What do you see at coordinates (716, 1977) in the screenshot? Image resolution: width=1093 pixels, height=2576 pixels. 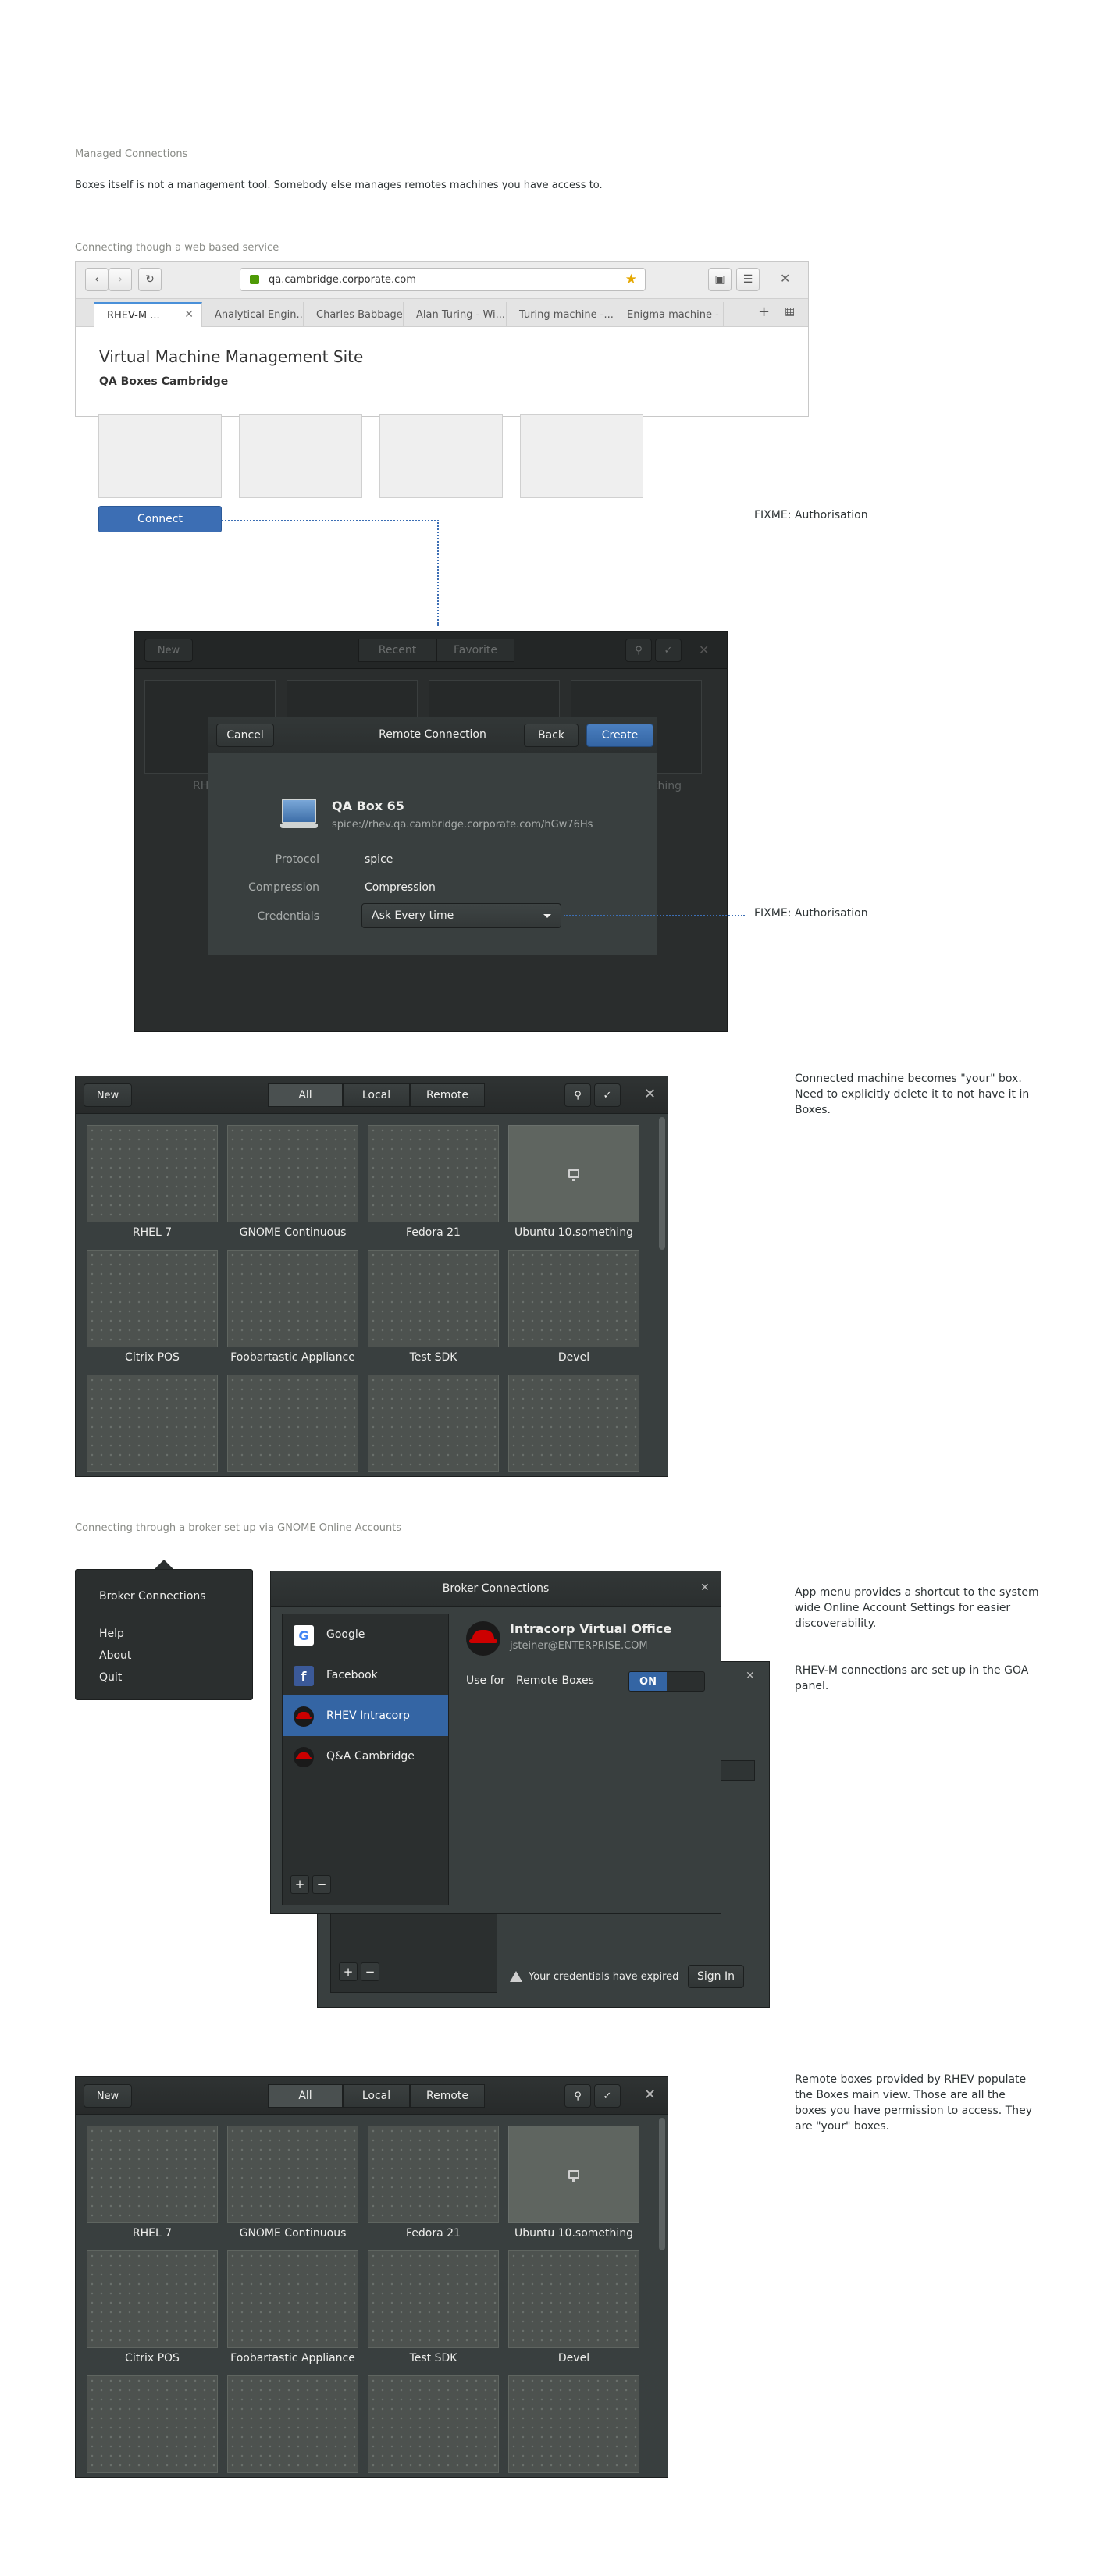 I see `sign-in-button: Sign In` at bounding box center [716, 1977].